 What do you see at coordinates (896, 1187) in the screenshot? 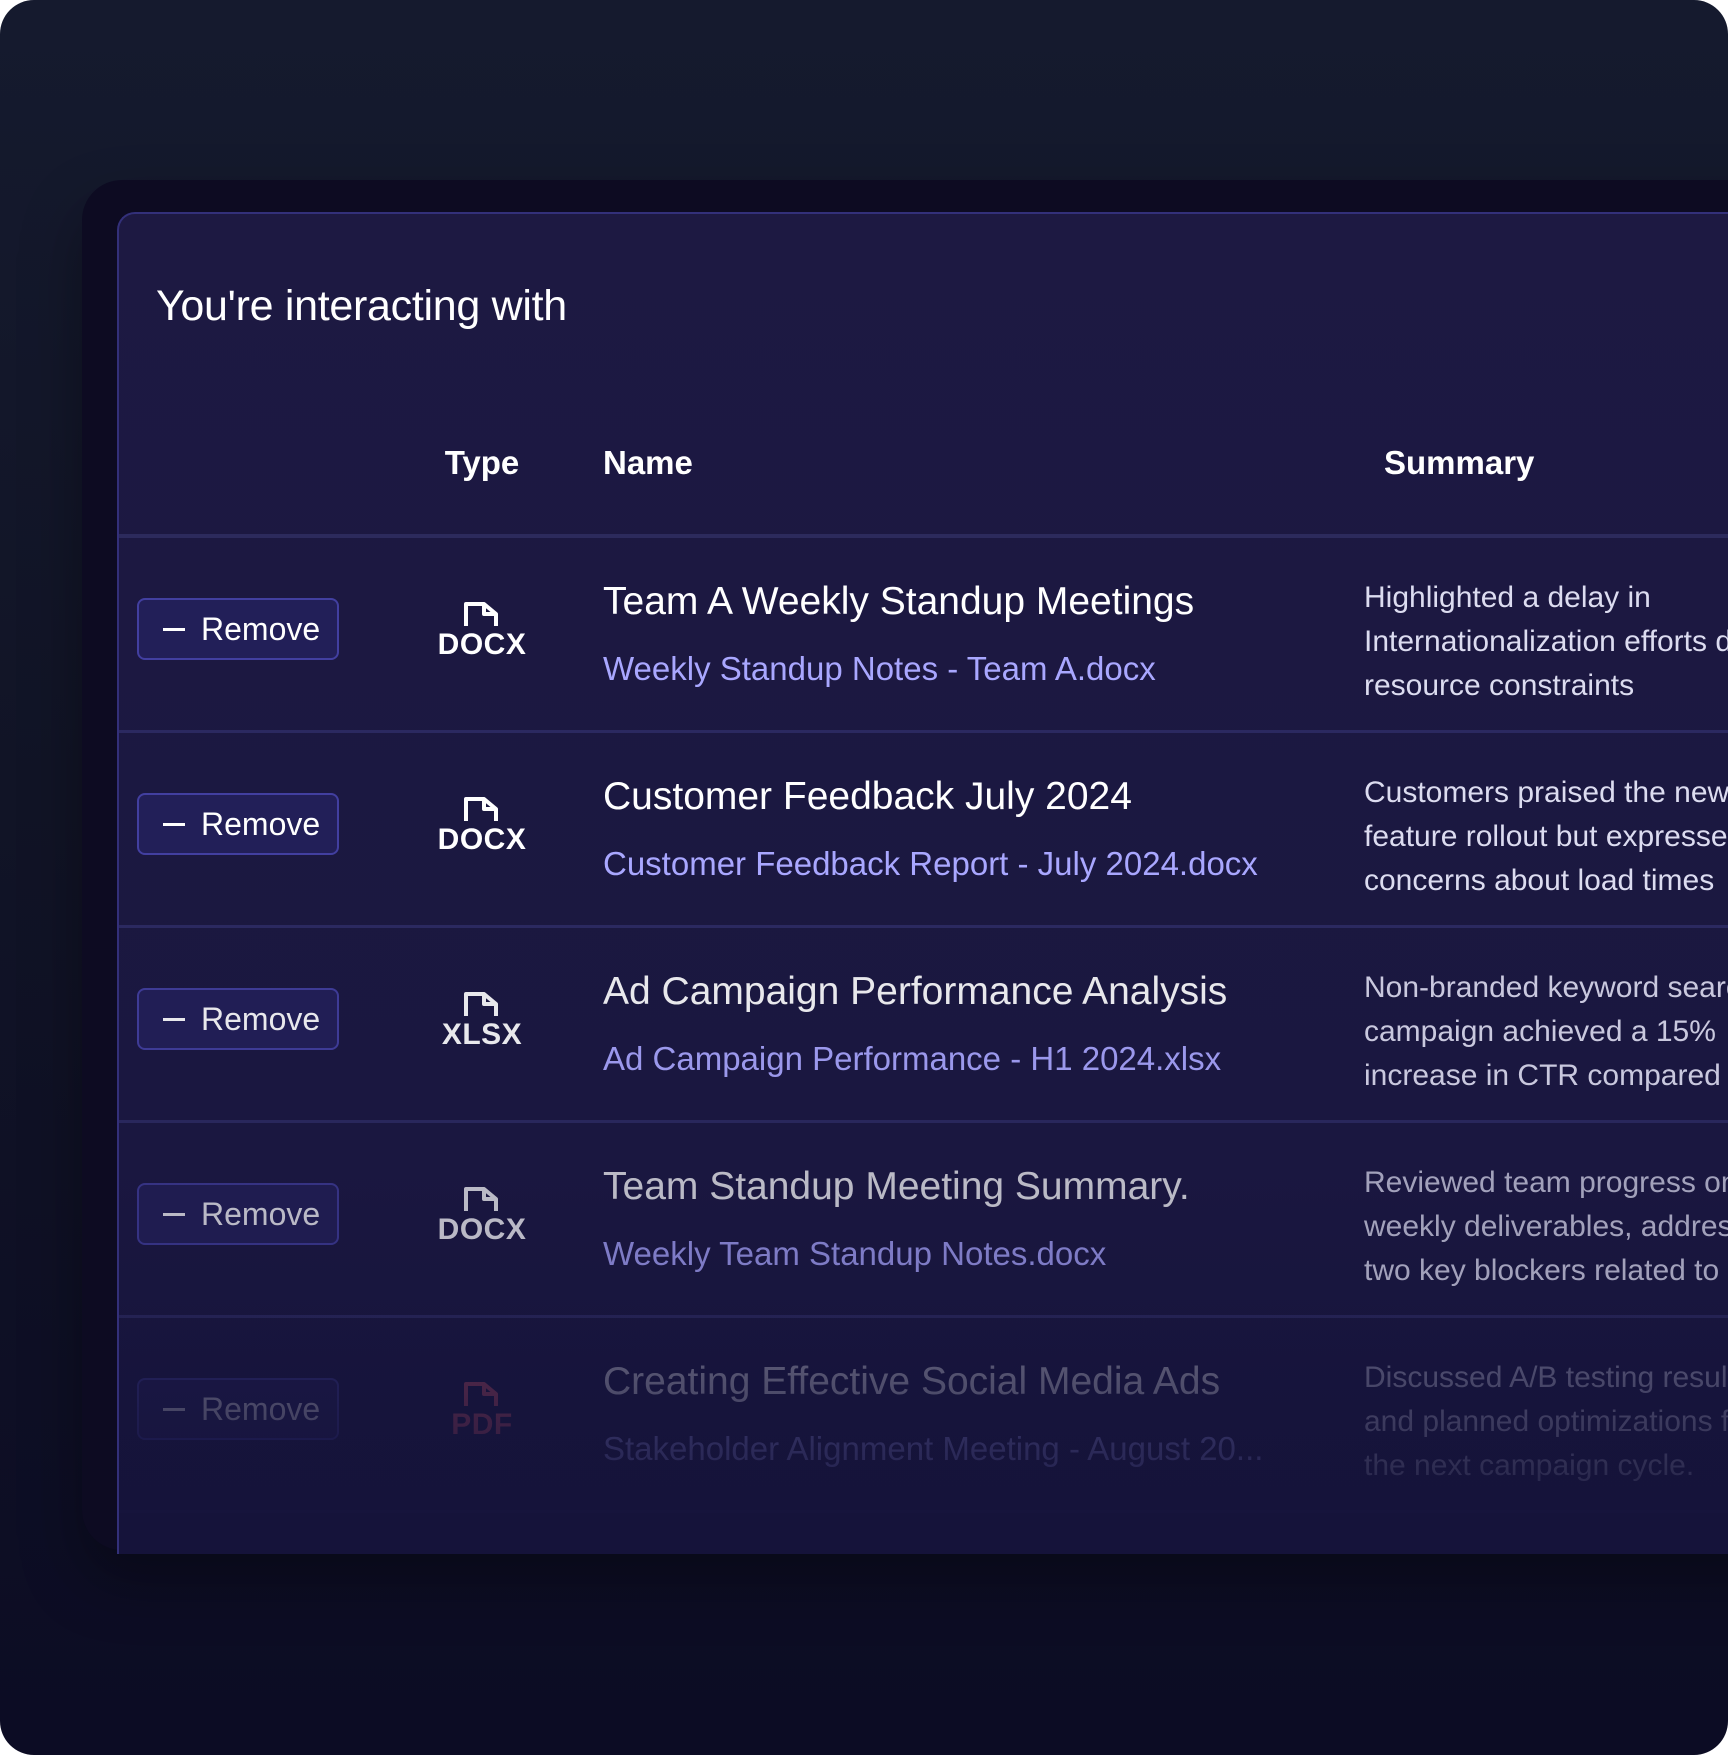
I see `document-title: Team Standup Meeting Summary.` at bounding box center [896, 1187].